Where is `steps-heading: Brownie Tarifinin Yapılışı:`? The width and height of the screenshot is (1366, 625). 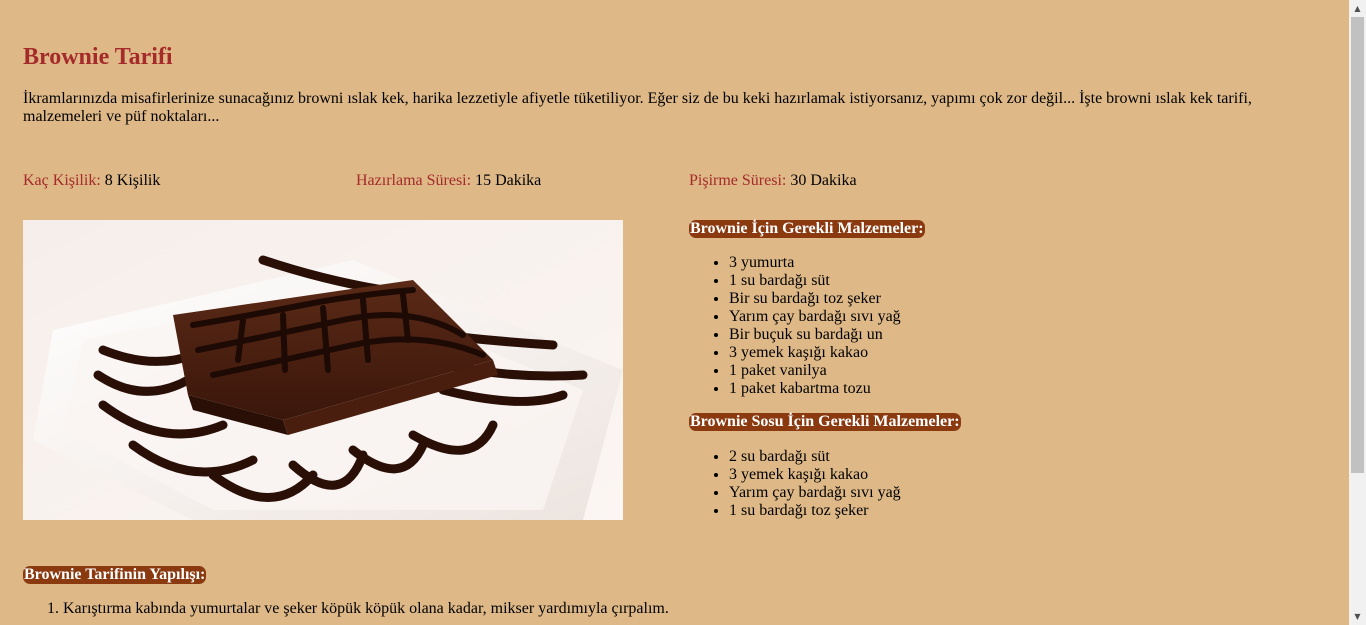
steps-heading: Brownie Tarifinin Yapılışı: is located at coordinates (115, 575).